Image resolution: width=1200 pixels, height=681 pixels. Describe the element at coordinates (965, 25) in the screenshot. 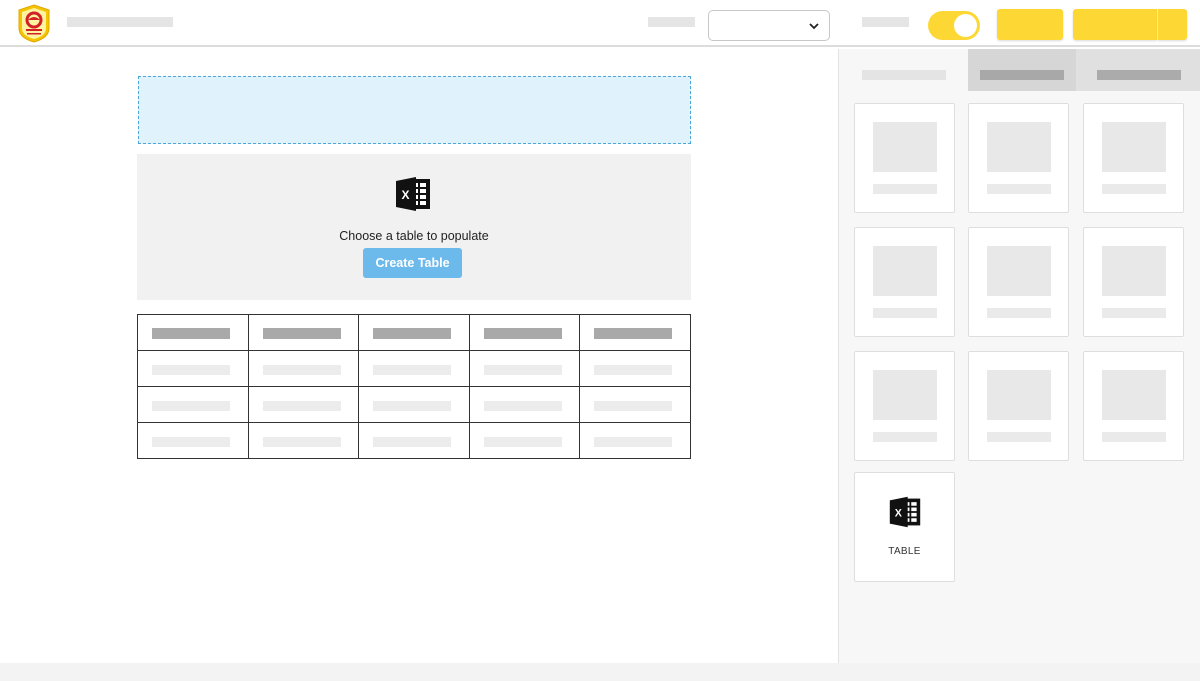

I see `toggle-knob` at that location.